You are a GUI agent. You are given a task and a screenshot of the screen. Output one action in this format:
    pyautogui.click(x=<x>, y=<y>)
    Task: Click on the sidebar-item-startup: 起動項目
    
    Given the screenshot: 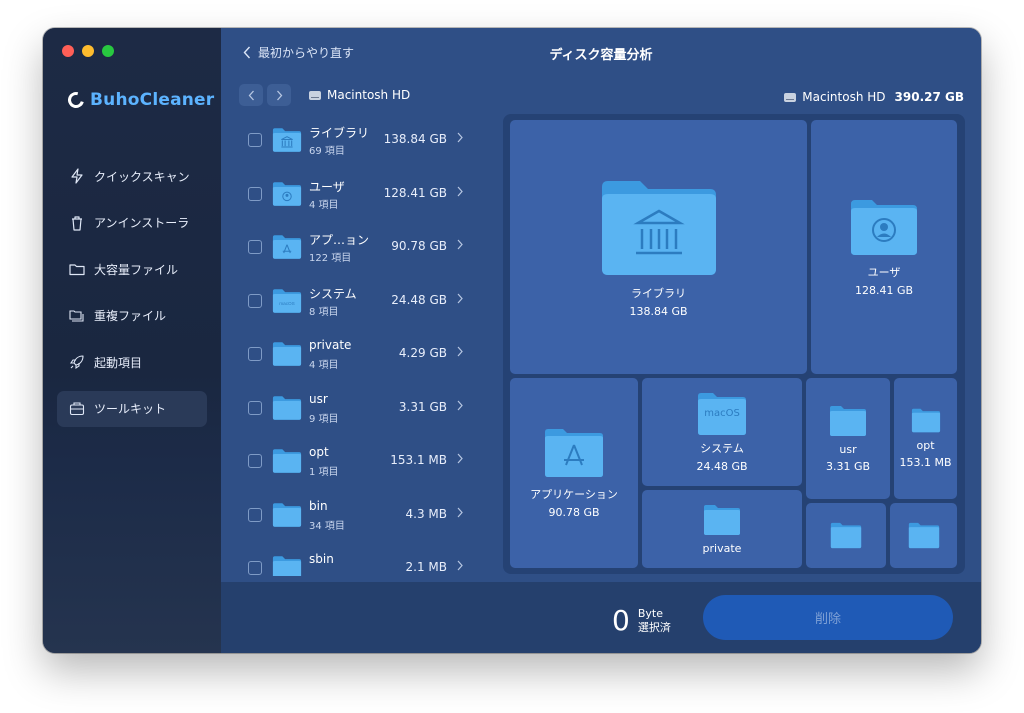 What is the action you would take?
    pyautogui.click(x=132, y=362)
    